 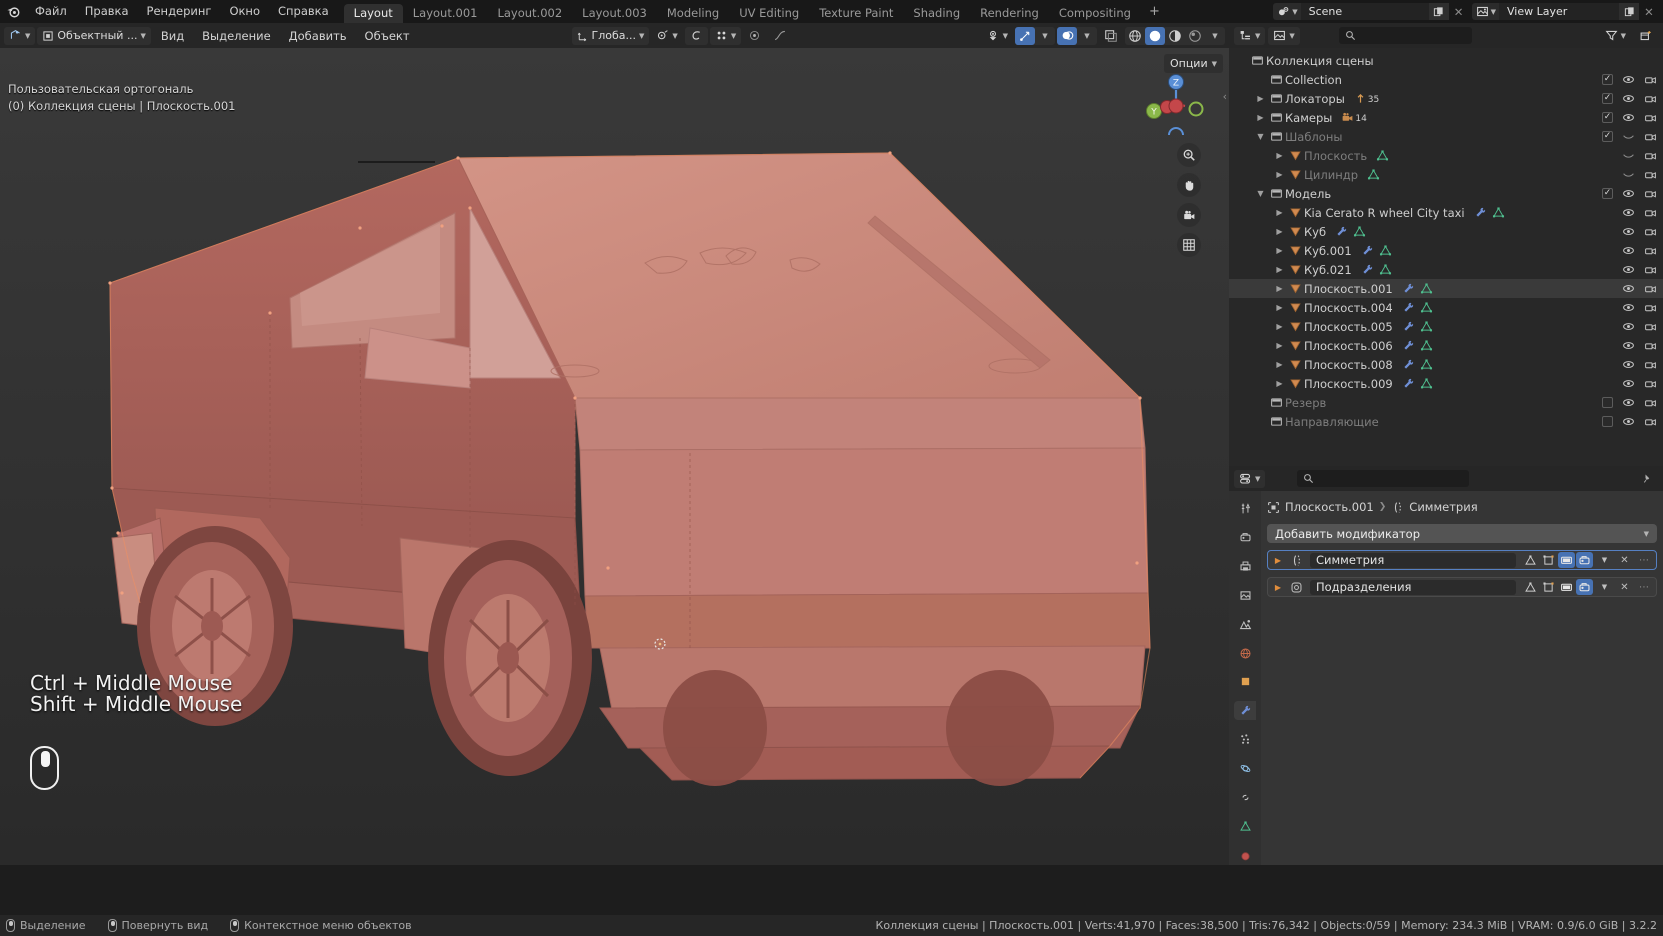 What do you see at coordinates (1135, 36) in the screenshot?
I see `shading-wireframe-icon` at bounding box center [1135, 36].